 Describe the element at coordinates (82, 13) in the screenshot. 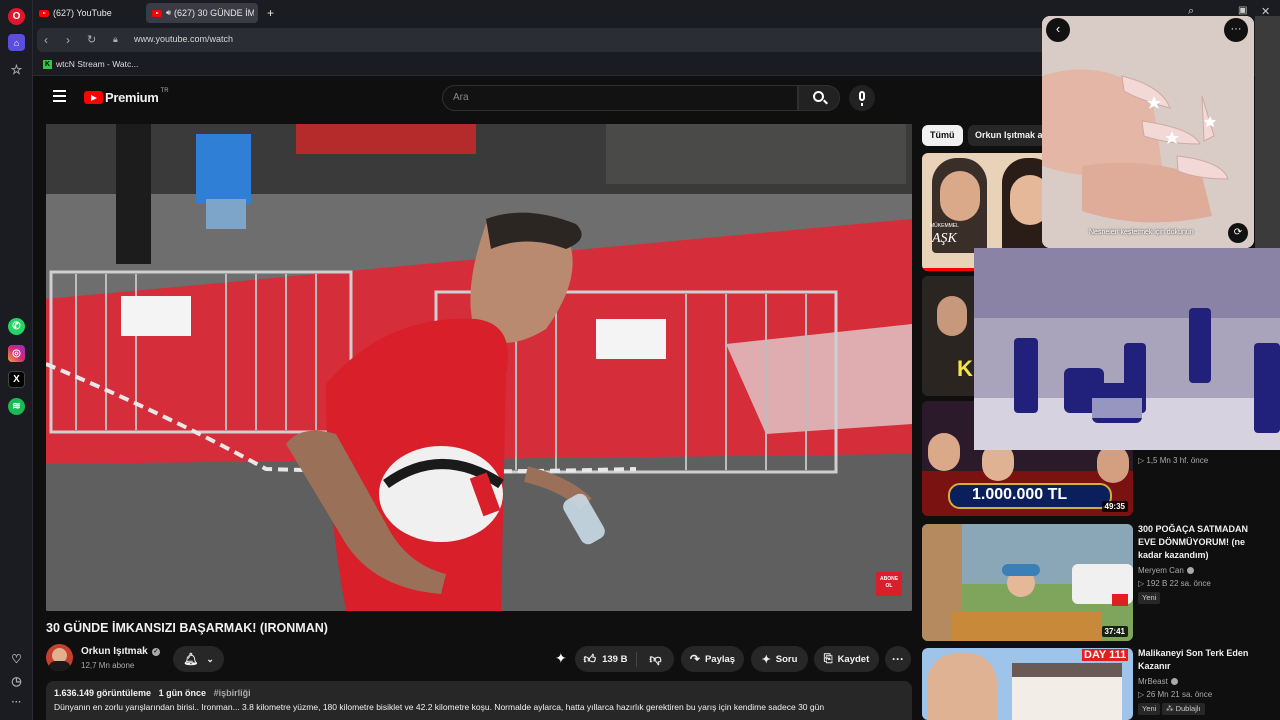

I see `tab-label: (627) YouTube` at that location.